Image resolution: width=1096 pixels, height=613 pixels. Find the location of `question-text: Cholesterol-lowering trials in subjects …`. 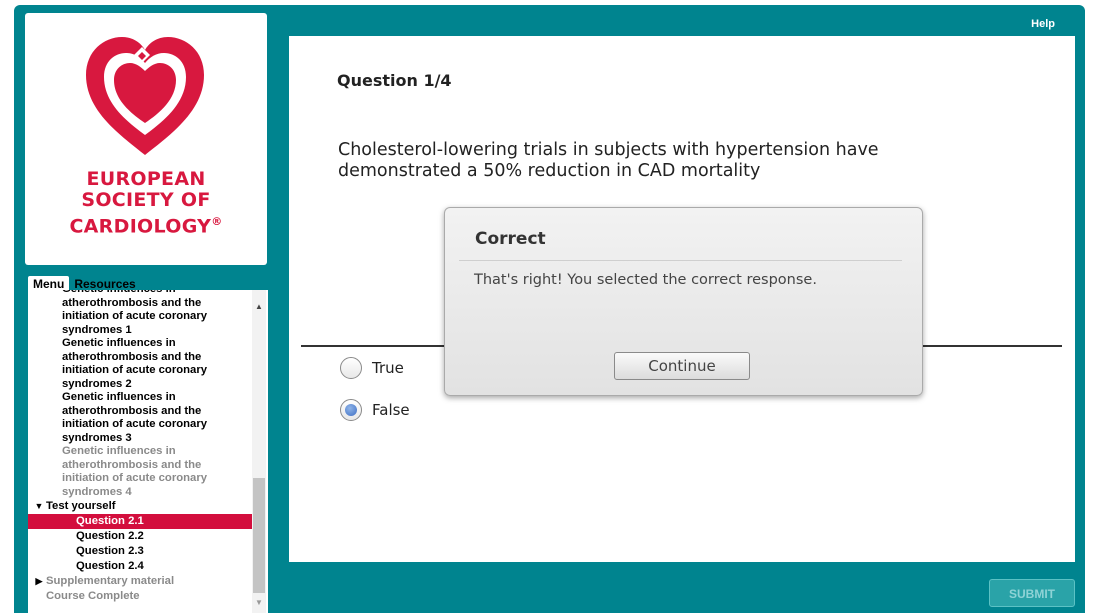

question-text: Cholesterol-lowering trials in subjects … is located at coordinates (608, 160).